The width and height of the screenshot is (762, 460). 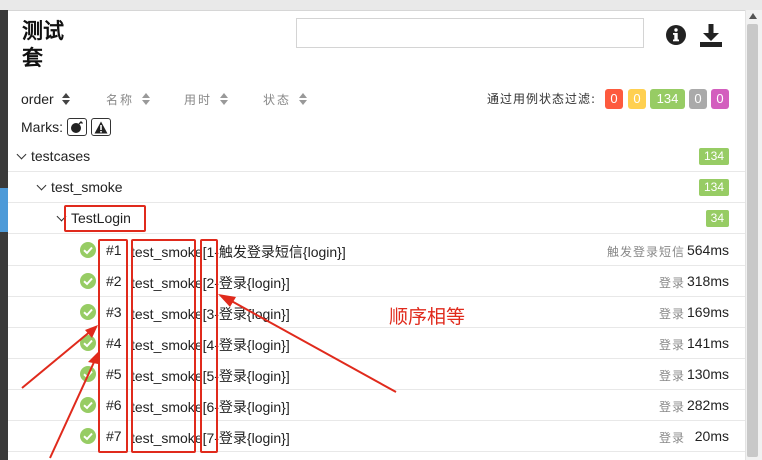 What do you see at coordinates (427, 317) in the screenshot?
I see `annotation-text: 顺序相等` at bounding box center [427, 317].